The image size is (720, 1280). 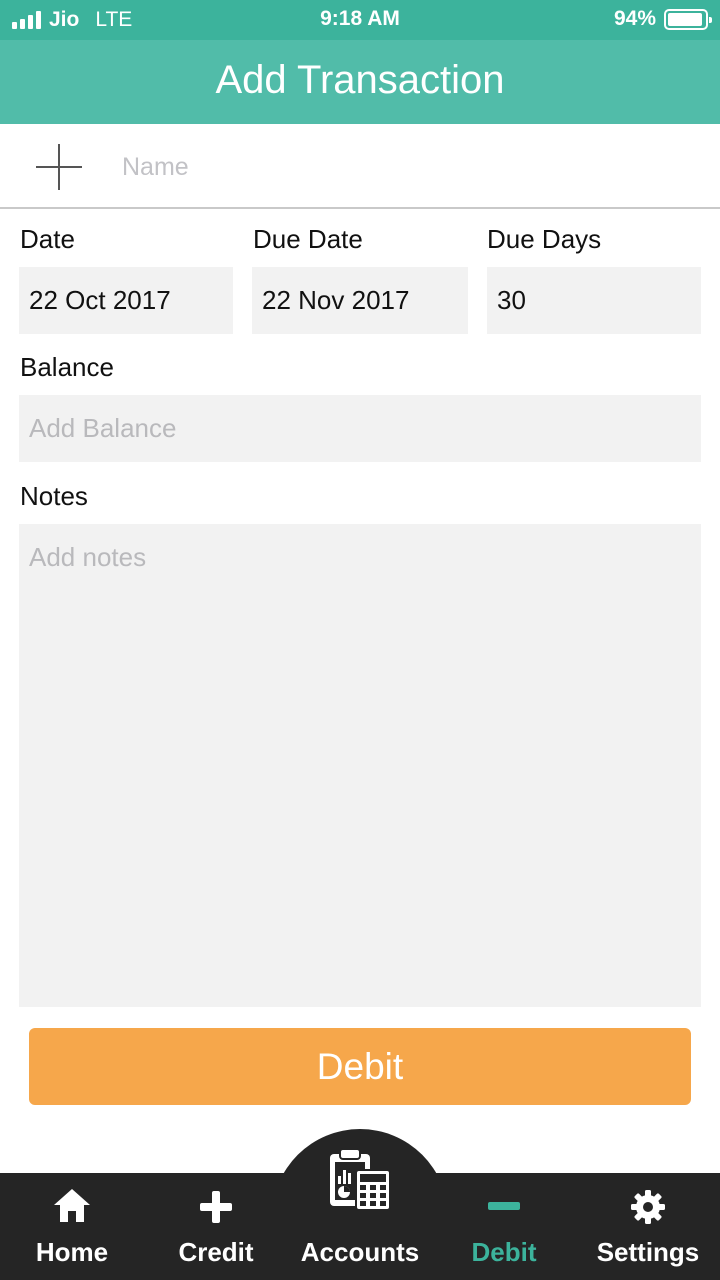 What do you see at coordinates (504, 1206) in the screenshot?
I see `minus-icon` at bounding box center [504, 1206].